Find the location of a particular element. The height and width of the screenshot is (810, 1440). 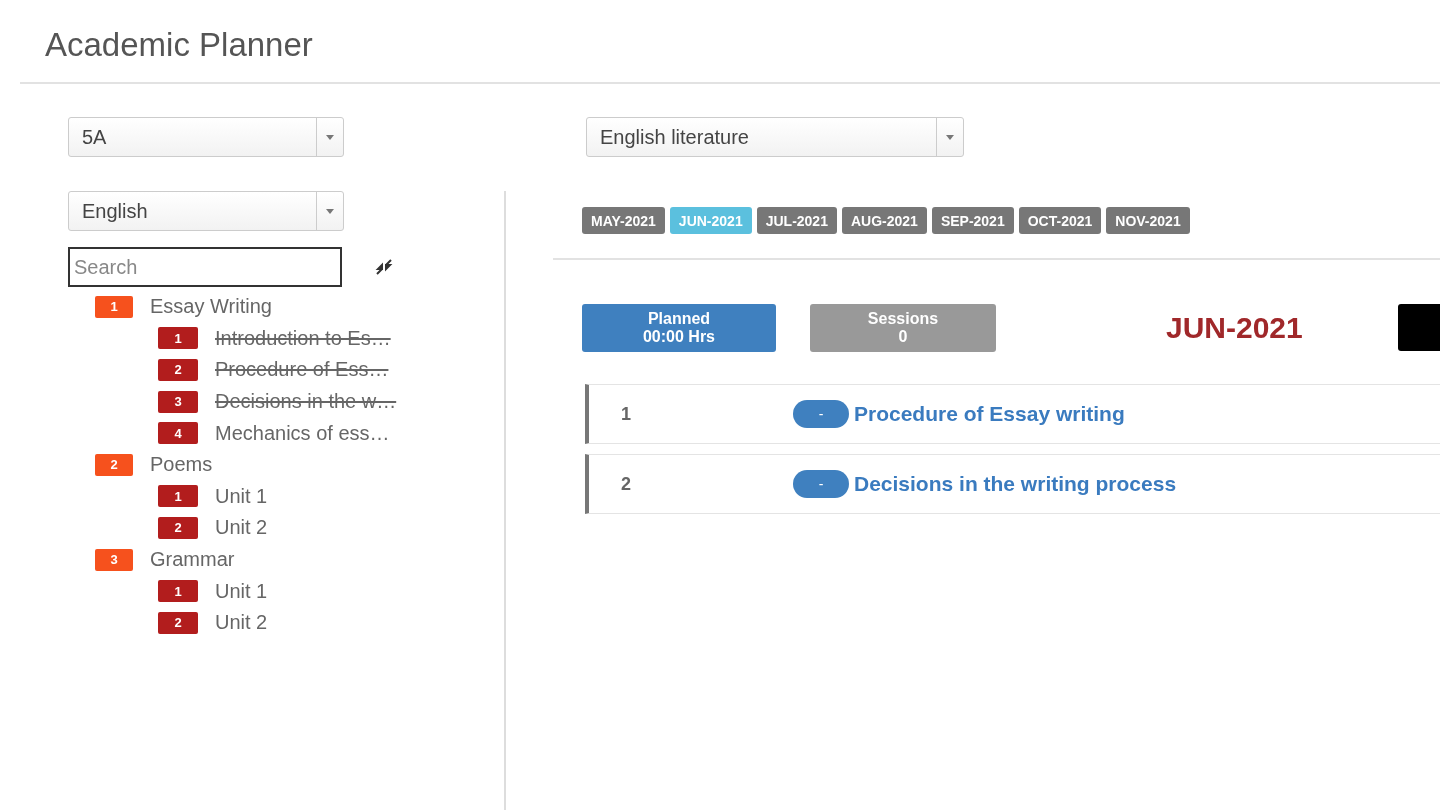

search-field: Search is located at coordinates (205, 267).